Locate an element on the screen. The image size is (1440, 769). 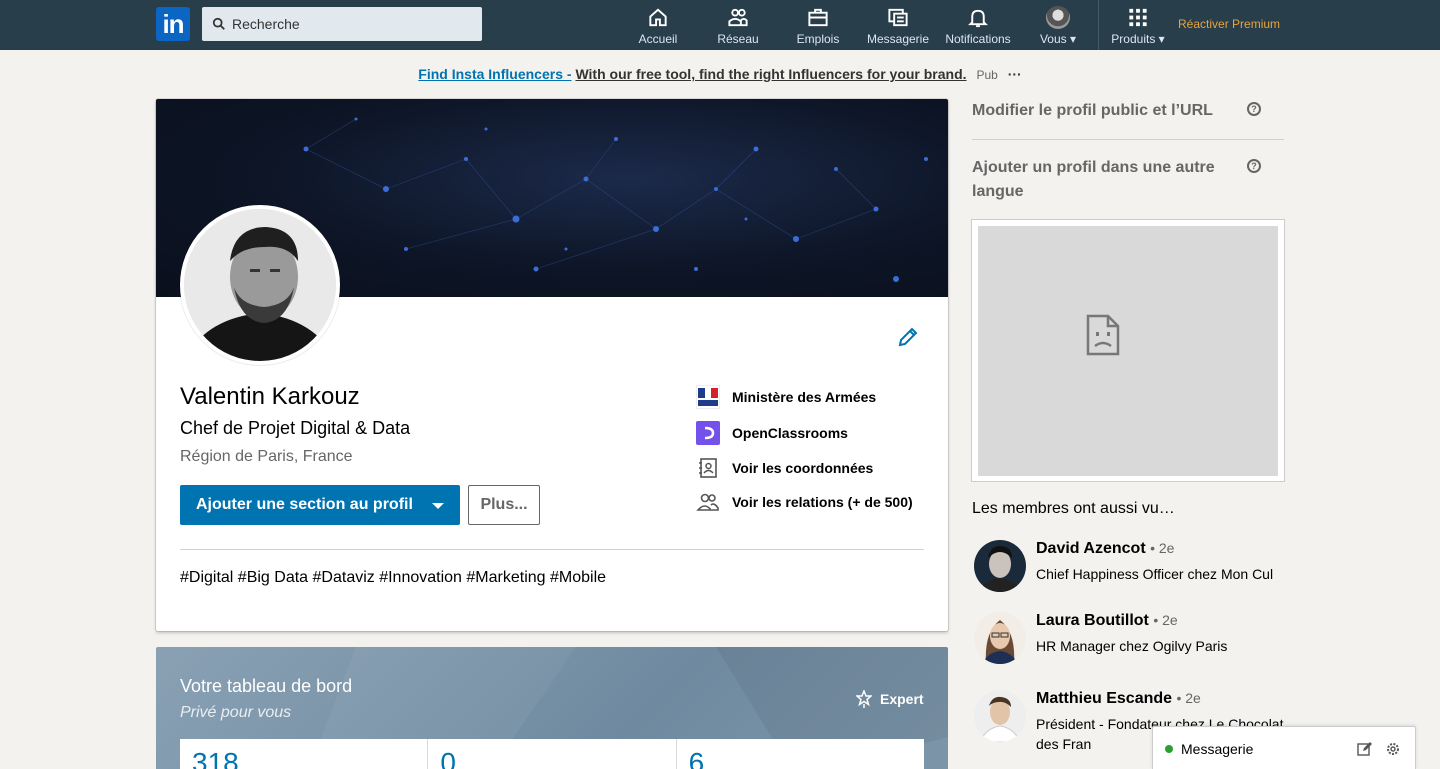
add-language-profile-link: Ajouter un profil dans une autre langue is located at coordinates (1107, 180).